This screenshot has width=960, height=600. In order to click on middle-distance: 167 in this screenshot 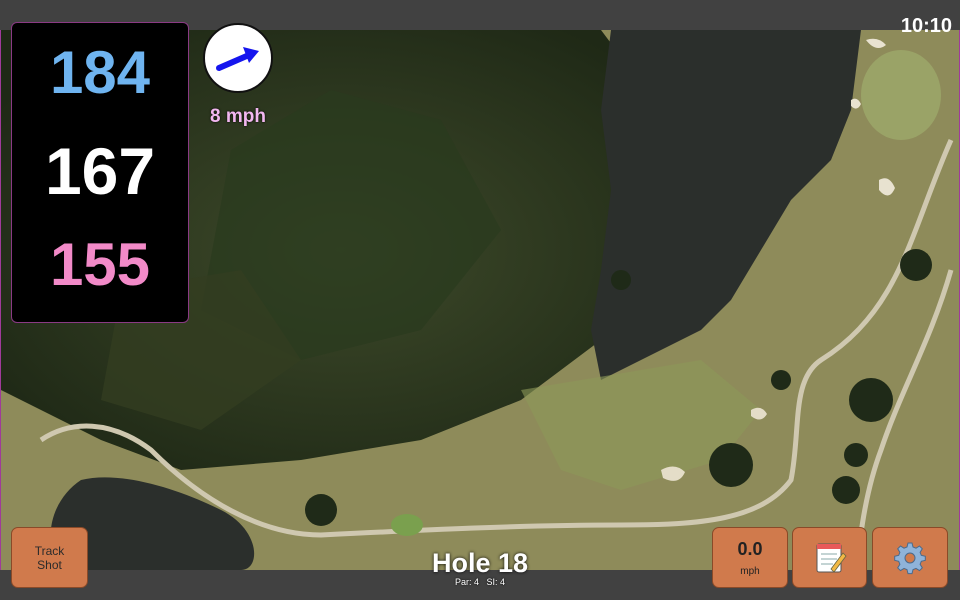, I will do `click(100, 171)`.